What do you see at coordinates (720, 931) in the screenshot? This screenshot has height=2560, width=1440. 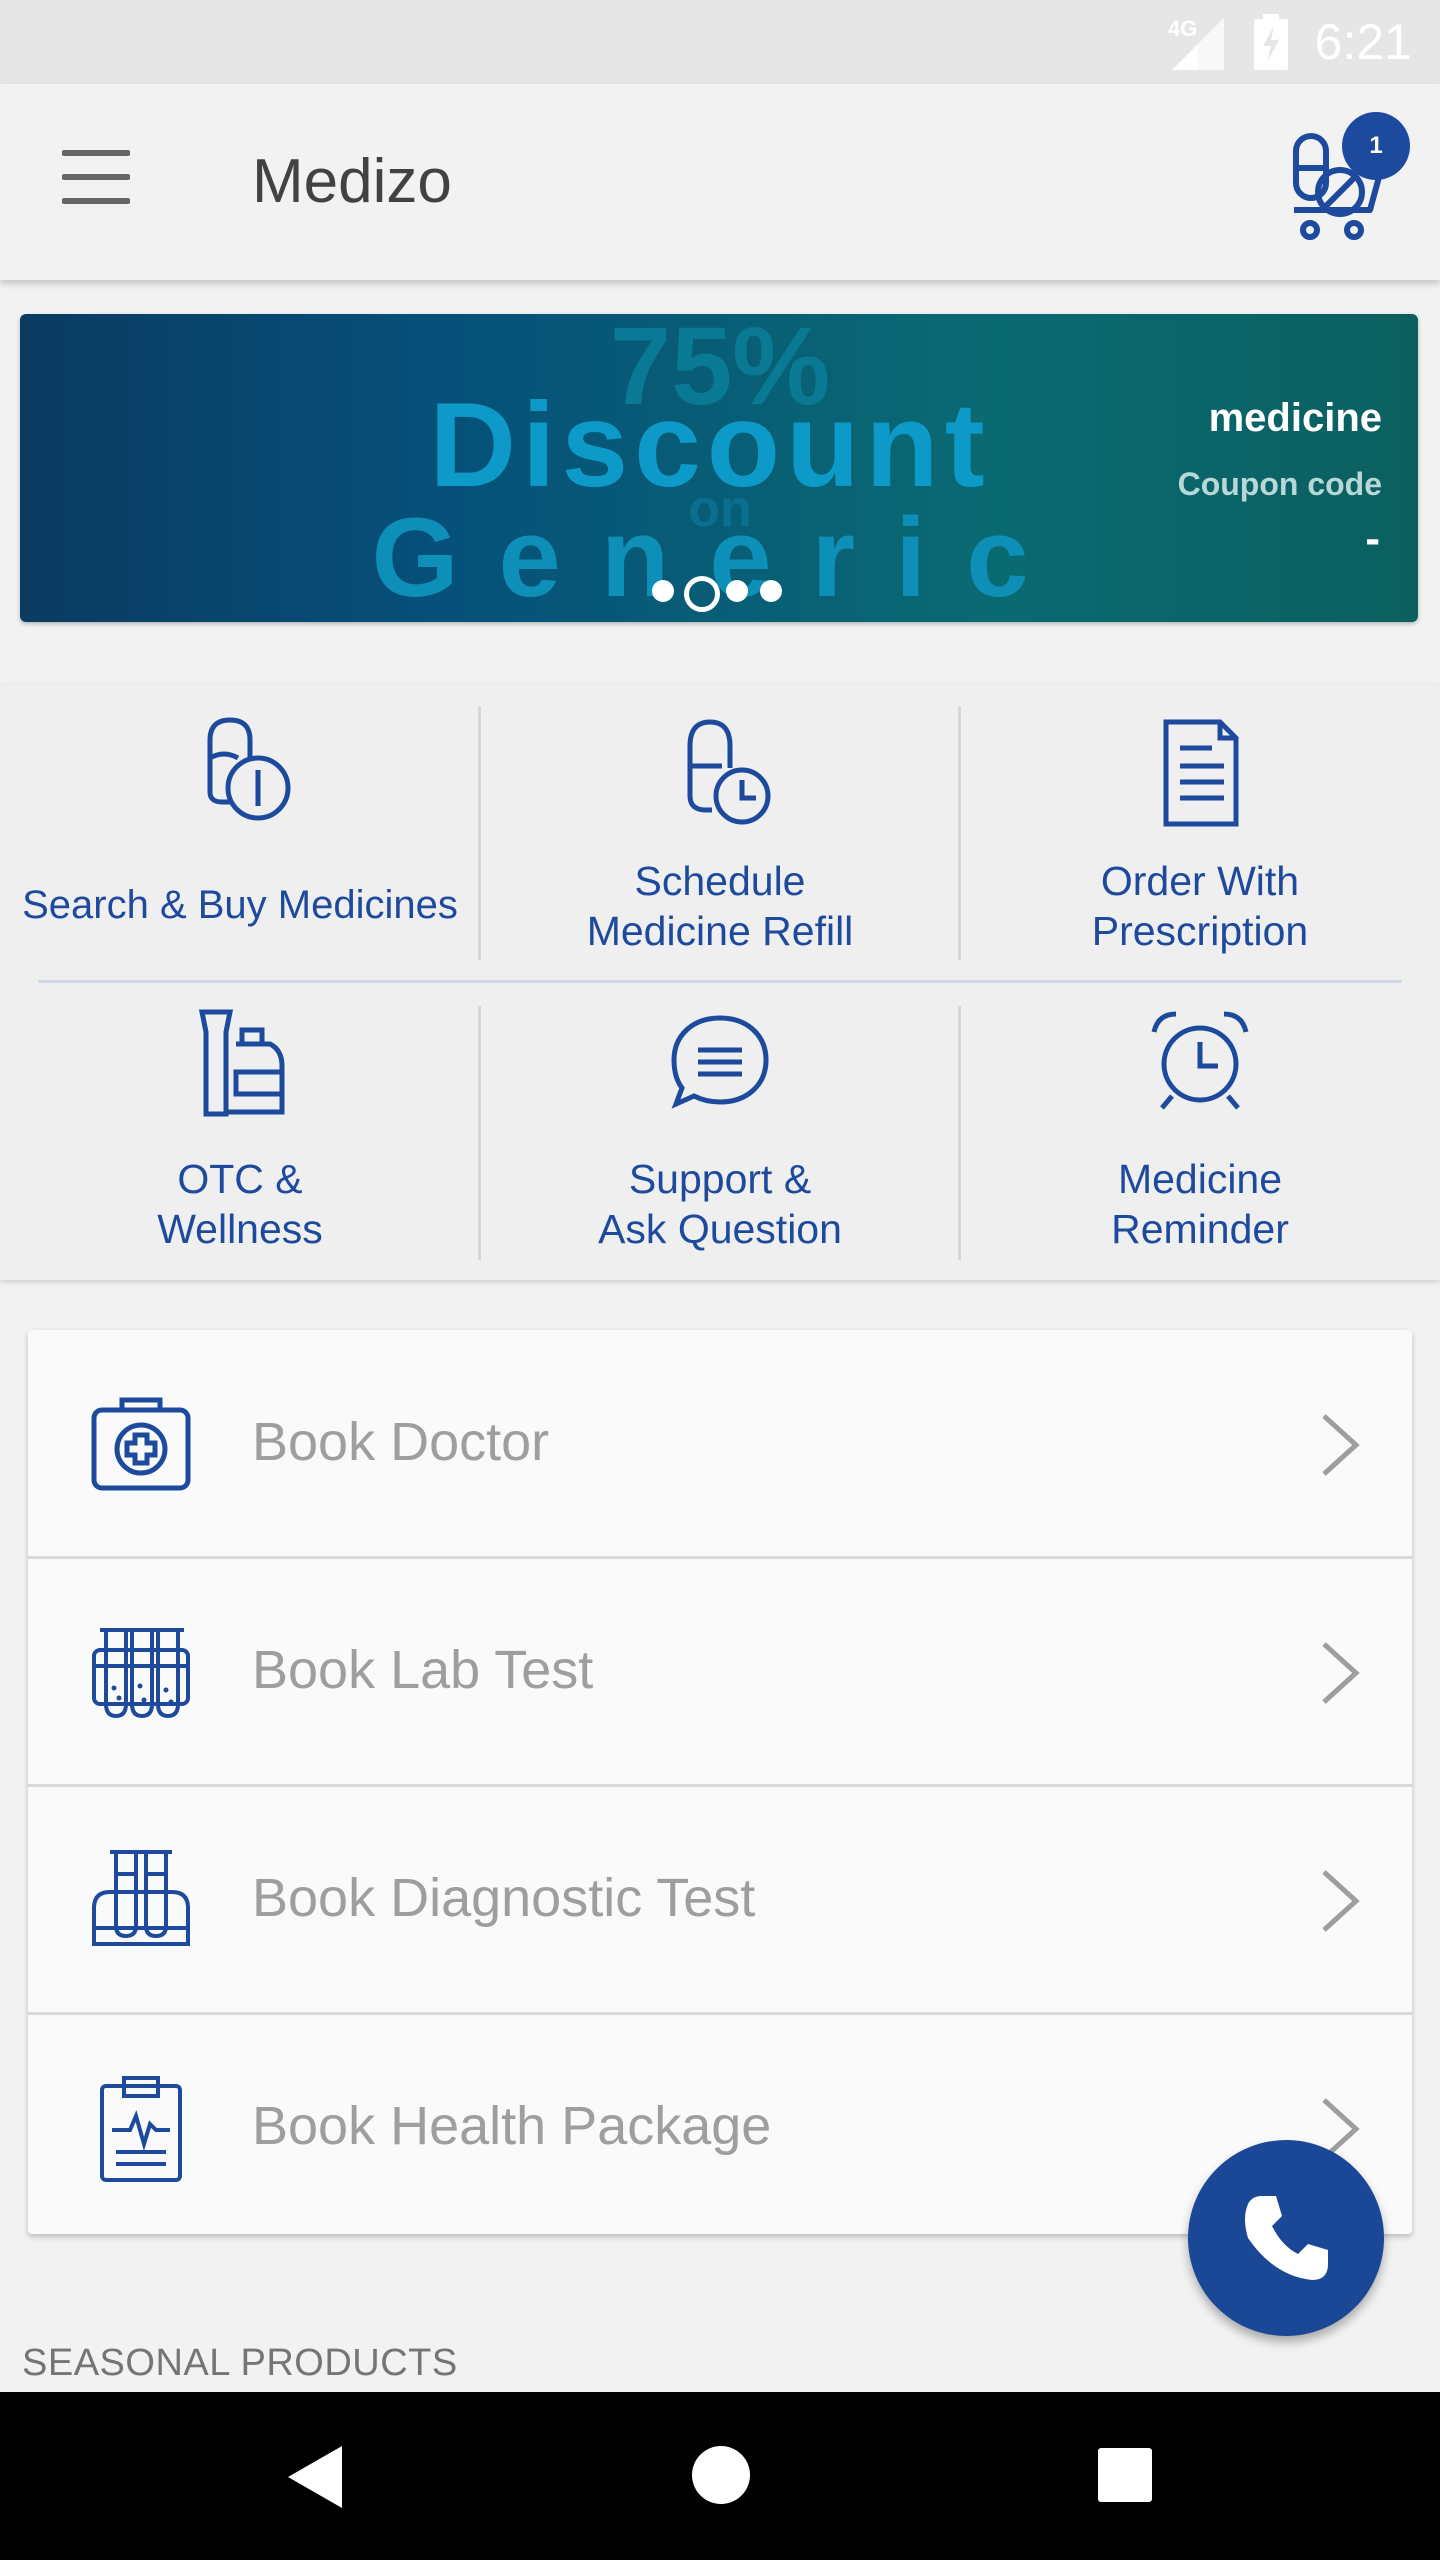 I see `schedule-refill-label-2: Medicine Refill` at bounding box center [720, 931].